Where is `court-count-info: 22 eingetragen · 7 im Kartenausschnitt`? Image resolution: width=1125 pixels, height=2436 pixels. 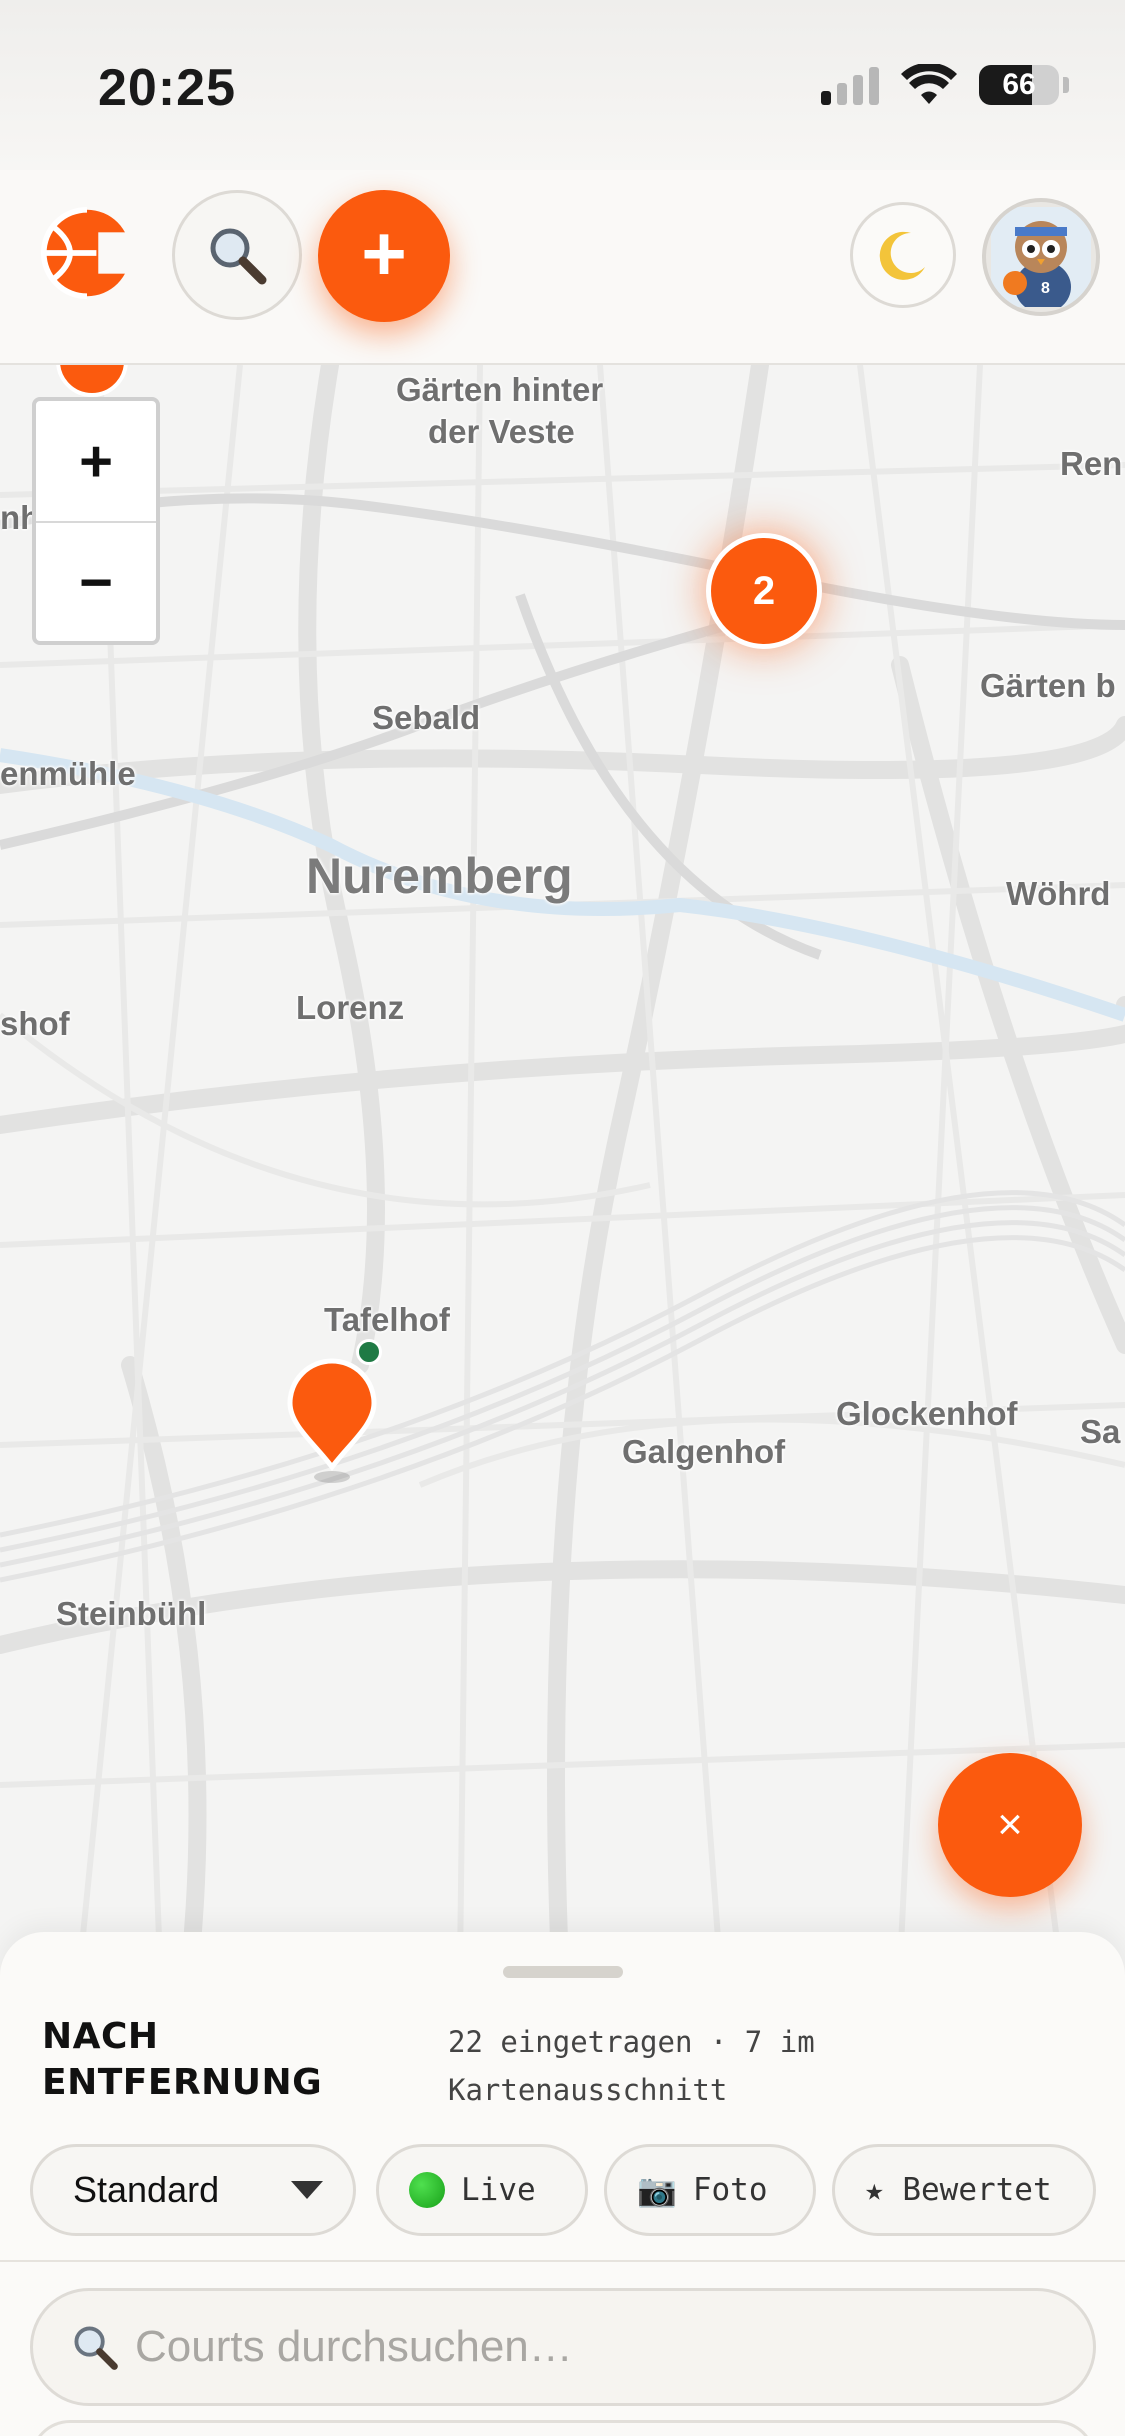 court-count-info: 22 eingetragen · 7 im Kartenausschnitt is located at coordinates (698, 2066).